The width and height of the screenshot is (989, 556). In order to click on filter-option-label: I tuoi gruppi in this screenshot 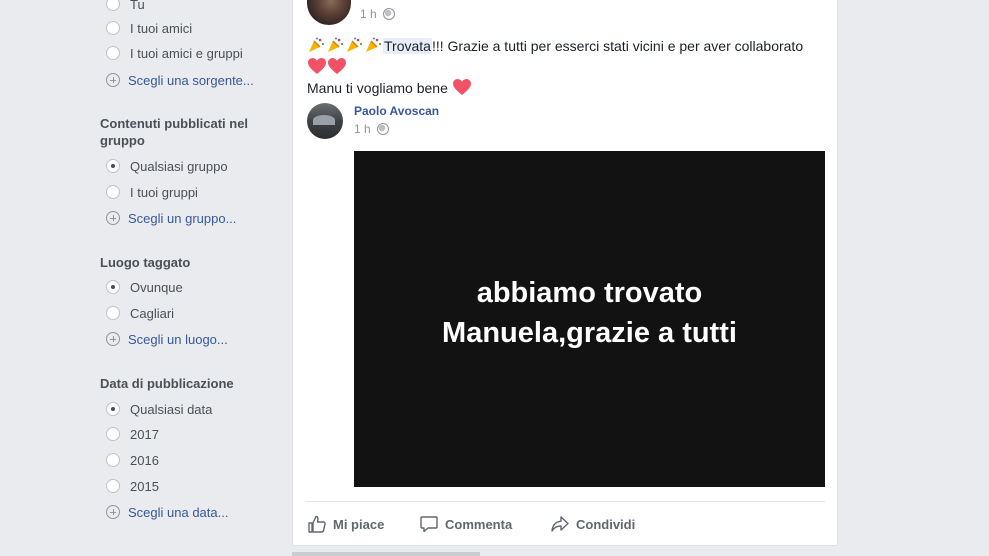, I will do `click(164, 192)`.